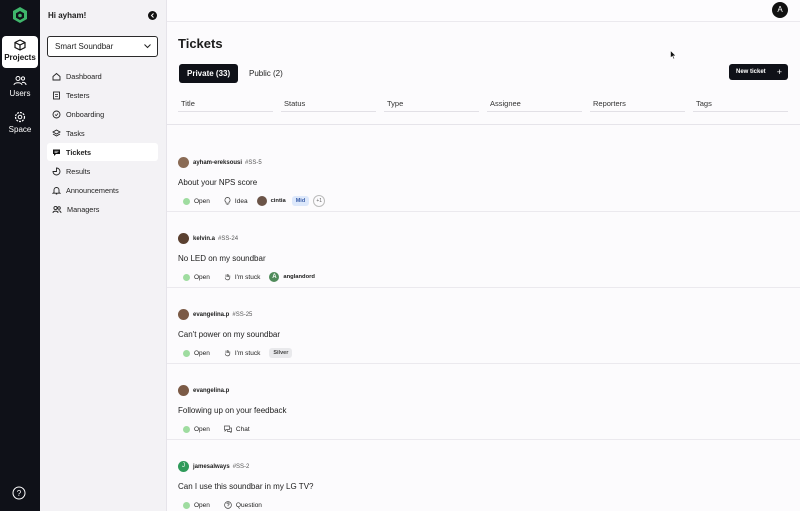 This screenshot has width=800, height=511. Describe the element at coordinates (609, 103) in the screenshot. I see `column-label: Reporters` at that location.